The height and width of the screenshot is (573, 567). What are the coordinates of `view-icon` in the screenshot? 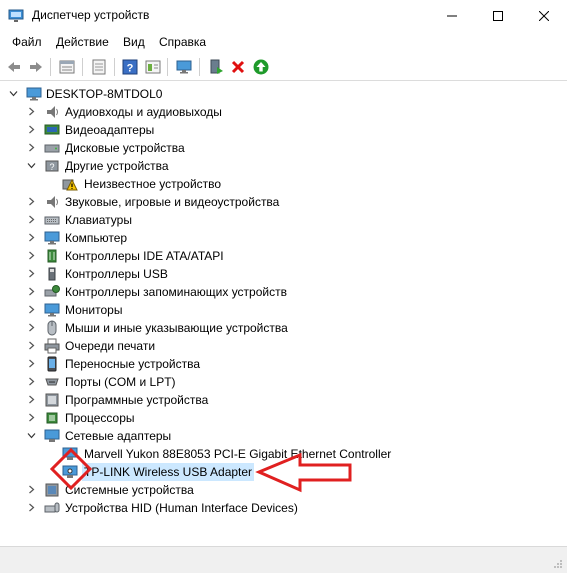 It's located at (153, 67).